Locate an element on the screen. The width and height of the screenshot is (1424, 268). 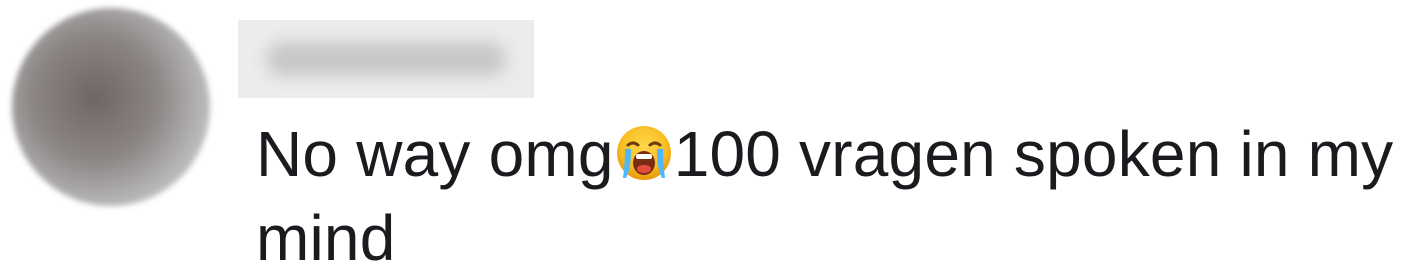
comment-text-line2: mind is located at coordinates (326, 235).